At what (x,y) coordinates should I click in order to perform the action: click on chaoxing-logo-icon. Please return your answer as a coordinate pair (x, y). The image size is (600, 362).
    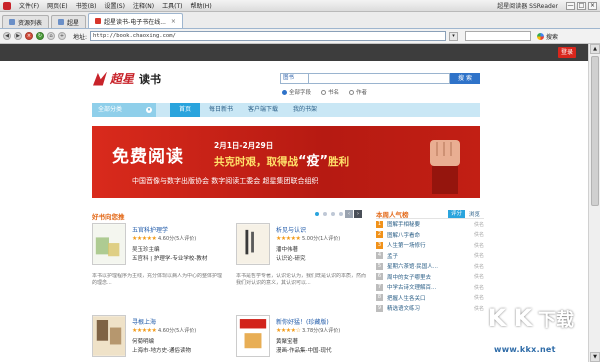
    Looking at the image, I should click on (100, 78).